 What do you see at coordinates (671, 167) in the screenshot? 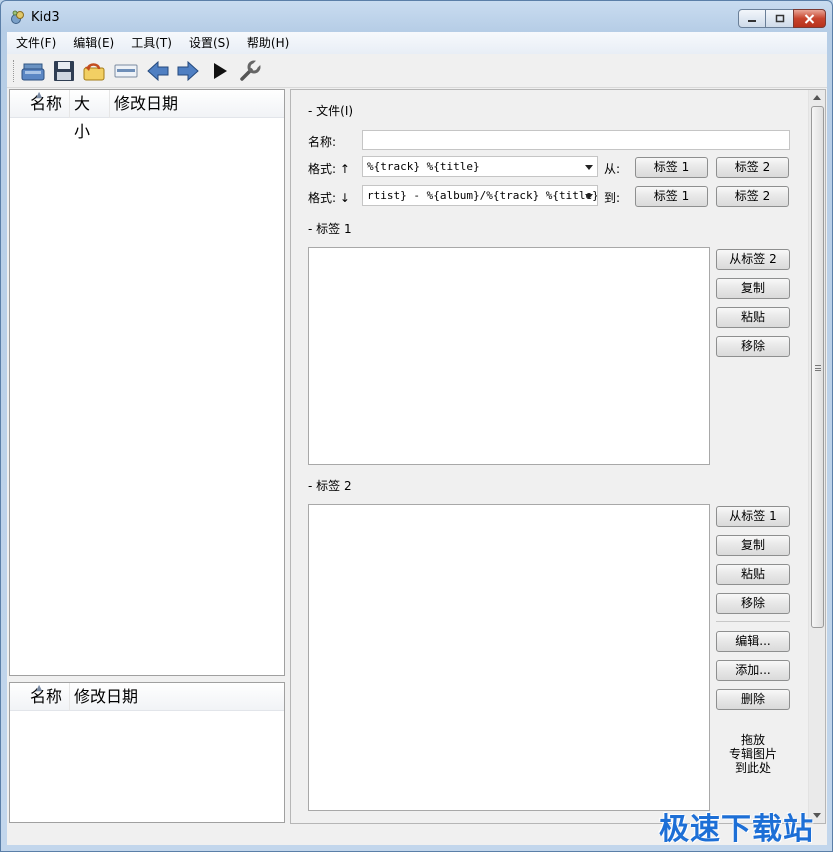
I see `filename-from-tag1-button: 标签 1` at bounding box center [671, 167].